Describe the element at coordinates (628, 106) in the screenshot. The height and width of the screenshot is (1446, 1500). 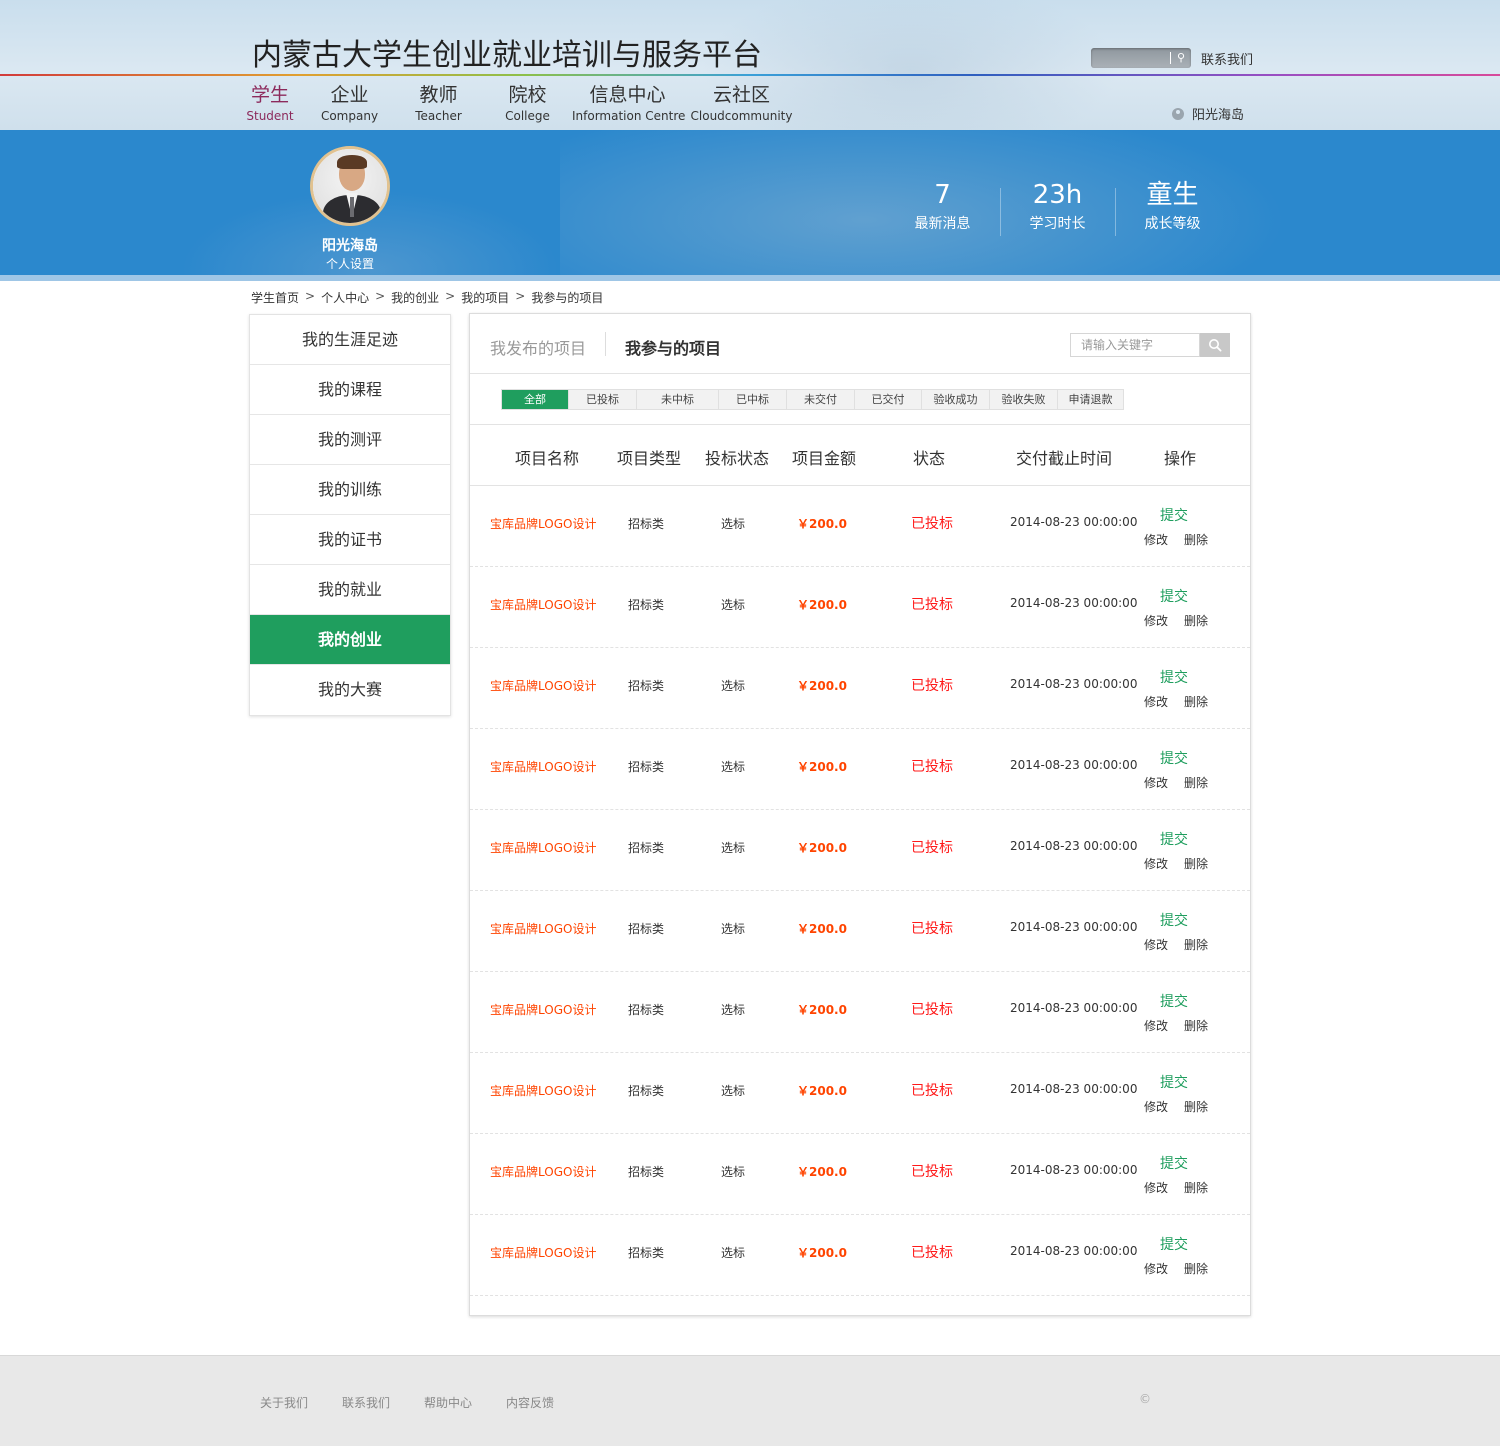
I see `nav-item-information-centre: 信息中心 Information Centre` at that location.